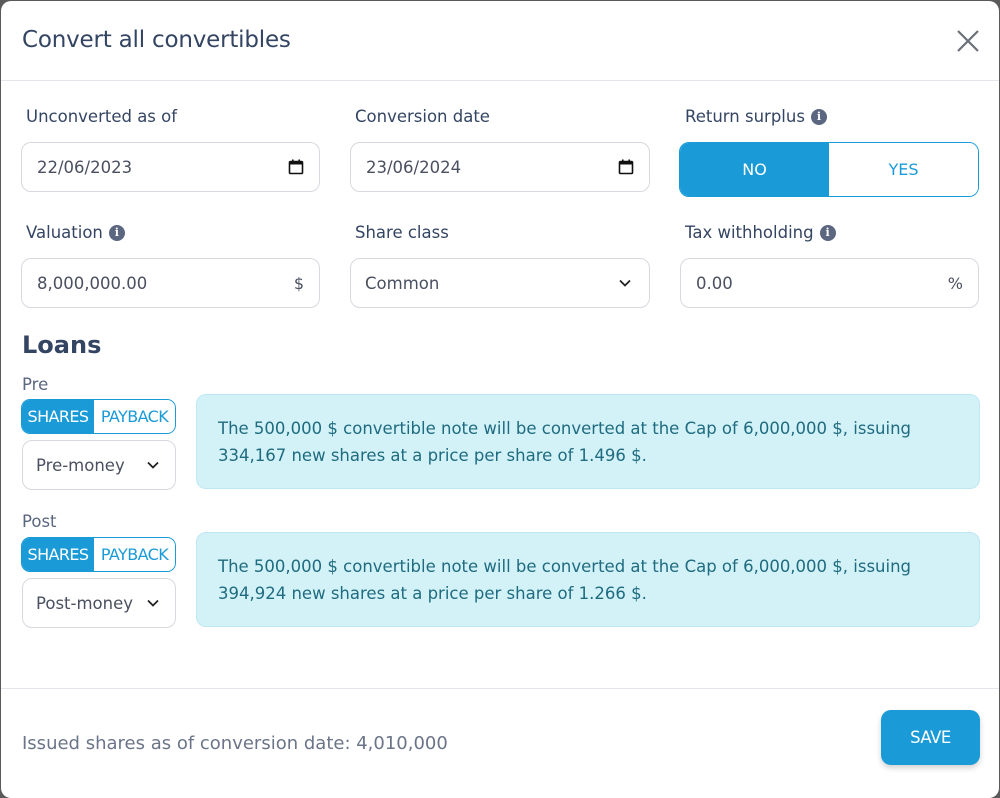 This screenshot has width=1000, height=798. What do you see at coordinates (170, 167) in the screenshot?
I see `unconverted-as-of-date-input: 22/06/2023` at bounding box center [170, 167].